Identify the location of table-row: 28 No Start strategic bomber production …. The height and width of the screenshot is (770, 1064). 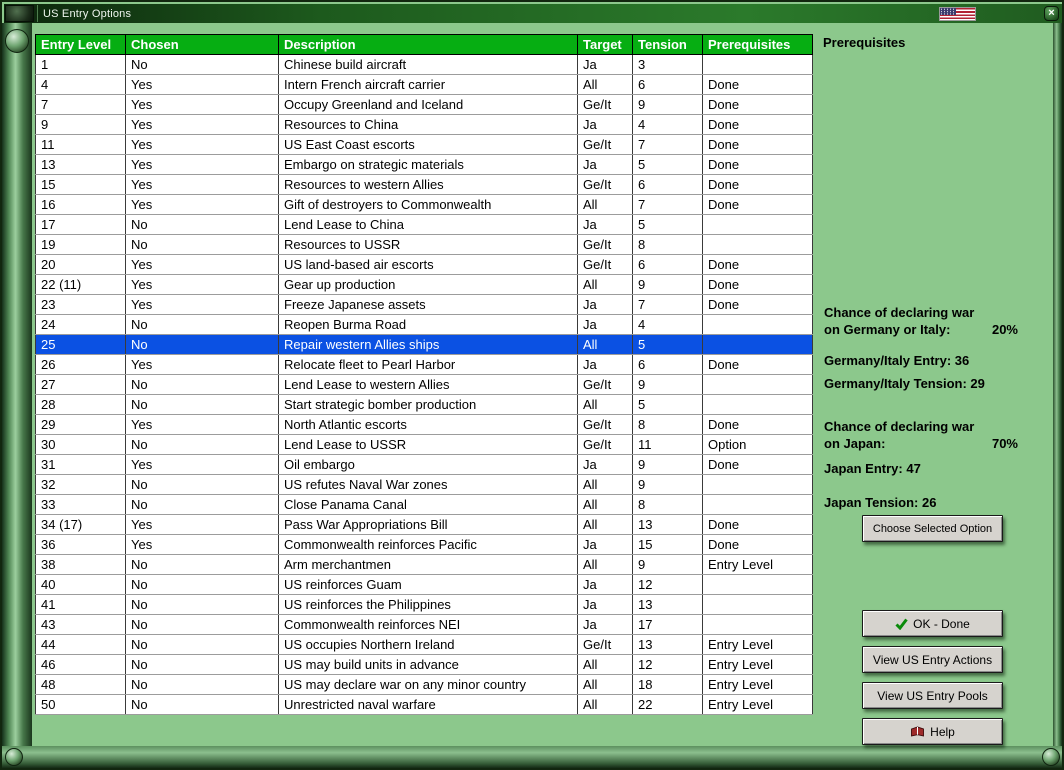
(424, 404).